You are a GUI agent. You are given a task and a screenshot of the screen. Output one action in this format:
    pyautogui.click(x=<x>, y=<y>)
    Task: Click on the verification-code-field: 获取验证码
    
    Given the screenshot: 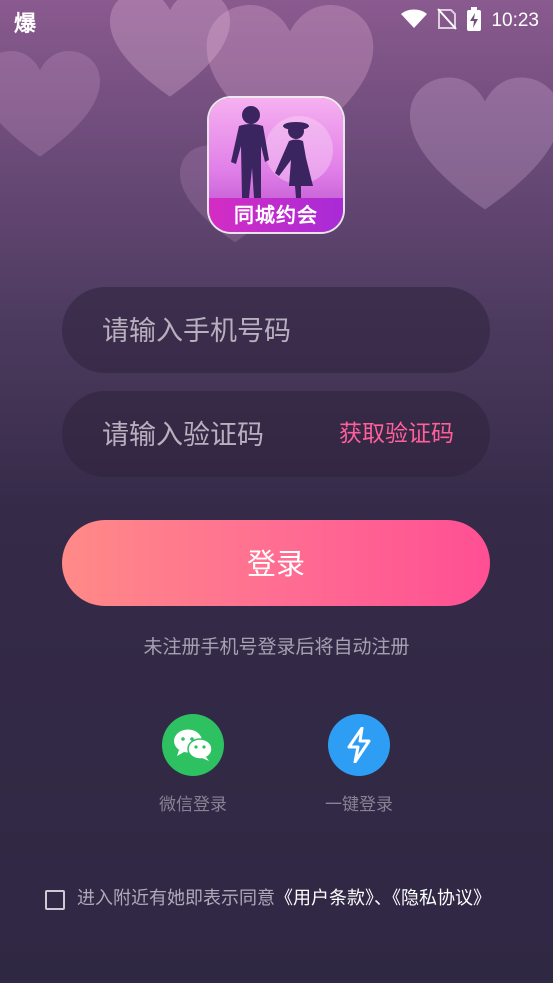 What is the action you would take?
    pyautogui.click(x=276, y=435)
    